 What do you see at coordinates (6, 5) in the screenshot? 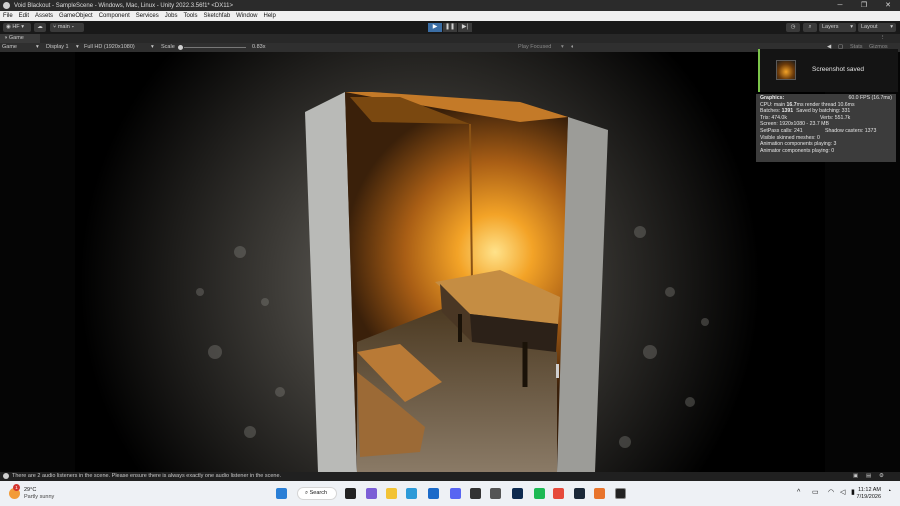
I see `unity-logo-icon` at bounding box center [6, 5].